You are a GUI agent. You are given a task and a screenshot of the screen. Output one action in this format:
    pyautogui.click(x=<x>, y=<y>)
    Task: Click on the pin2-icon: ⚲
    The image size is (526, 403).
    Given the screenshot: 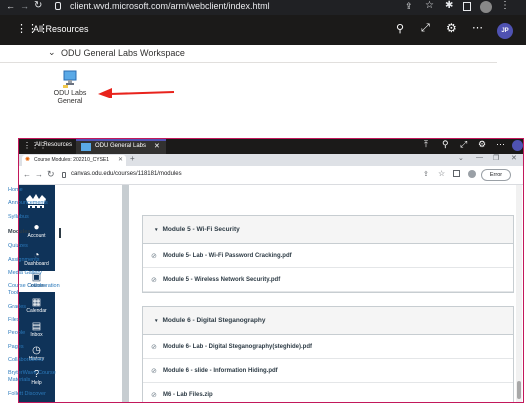 What is the action you would take?
    pyautogui.click(x=445, y=144)
    